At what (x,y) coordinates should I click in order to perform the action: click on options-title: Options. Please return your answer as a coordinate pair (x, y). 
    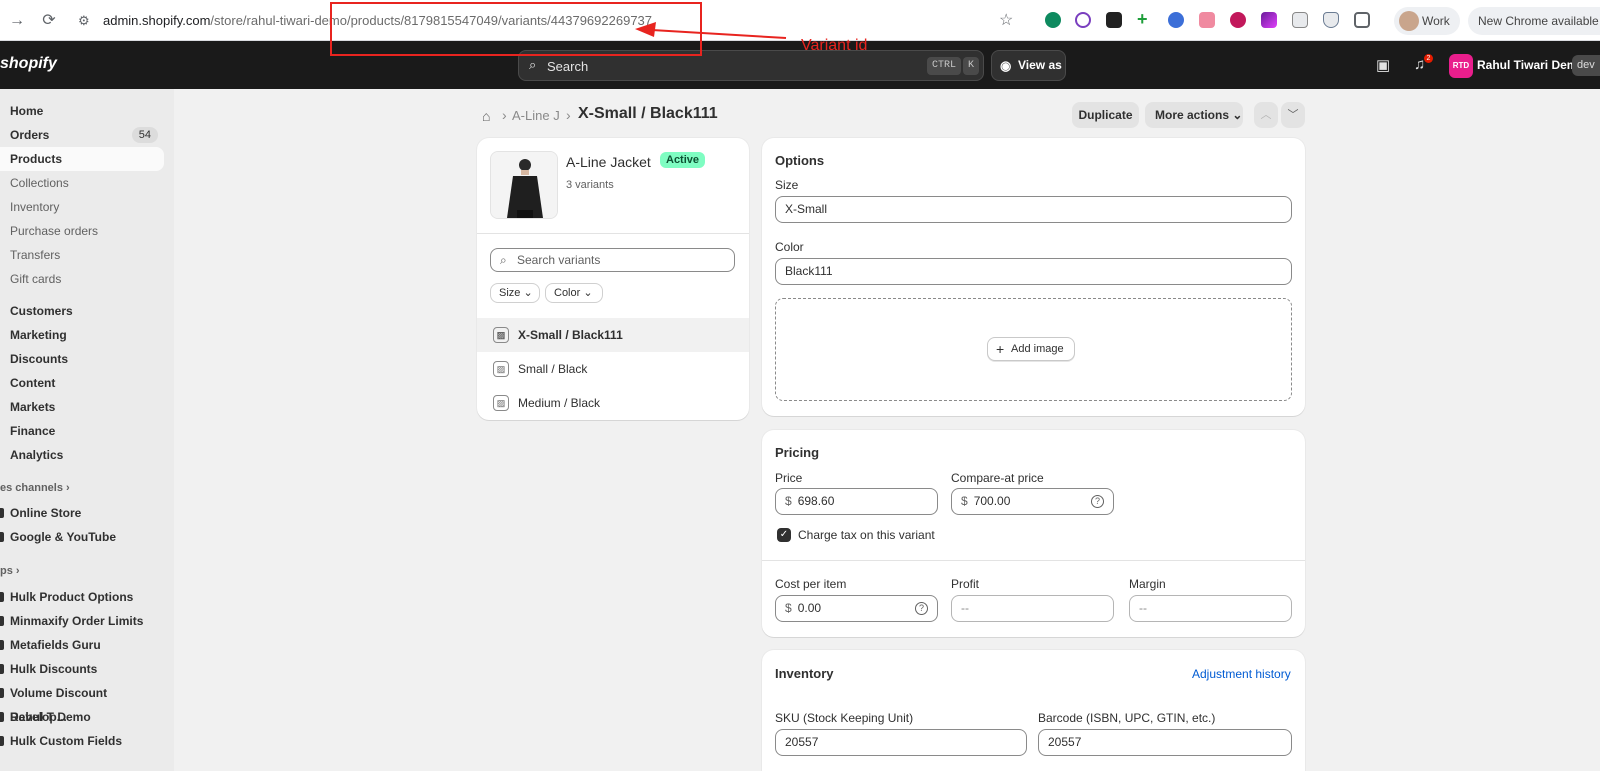
    Looking at the image, I should click on (800, 160).